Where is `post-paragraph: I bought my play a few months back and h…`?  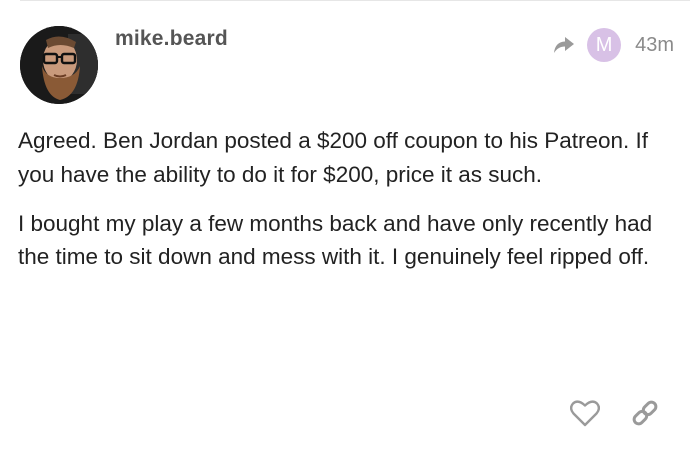 post-paragraph: I bought my play a few months back and h… is located at coordinates (335, 240).